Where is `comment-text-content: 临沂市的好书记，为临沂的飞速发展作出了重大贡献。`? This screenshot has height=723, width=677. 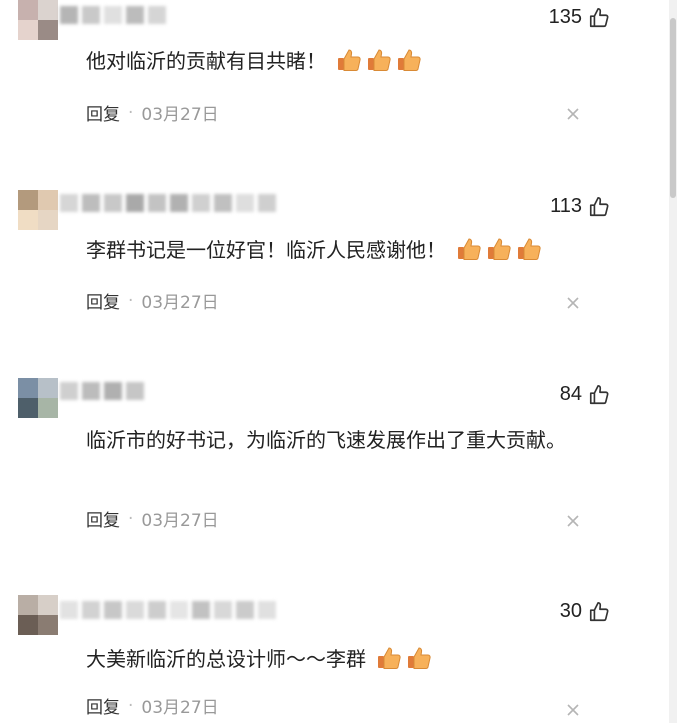 comment-text-content: 临沂市的好书记，为临沂的飞速发展作出了重大贡献。 is located at coordinates (326, 440).